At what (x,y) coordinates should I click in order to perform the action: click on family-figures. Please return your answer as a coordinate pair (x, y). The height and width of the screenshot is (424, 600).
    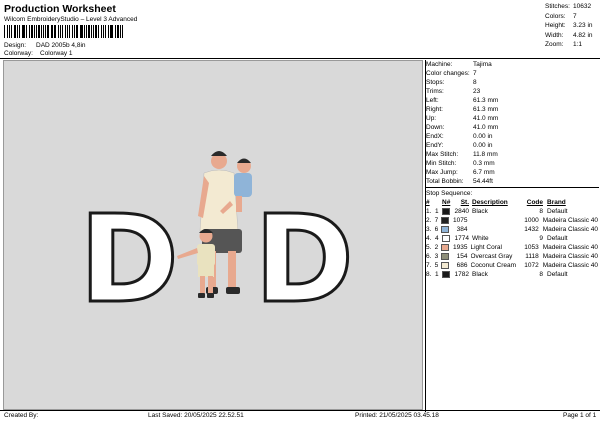
    Looking at the image, I should click on (214, 224).